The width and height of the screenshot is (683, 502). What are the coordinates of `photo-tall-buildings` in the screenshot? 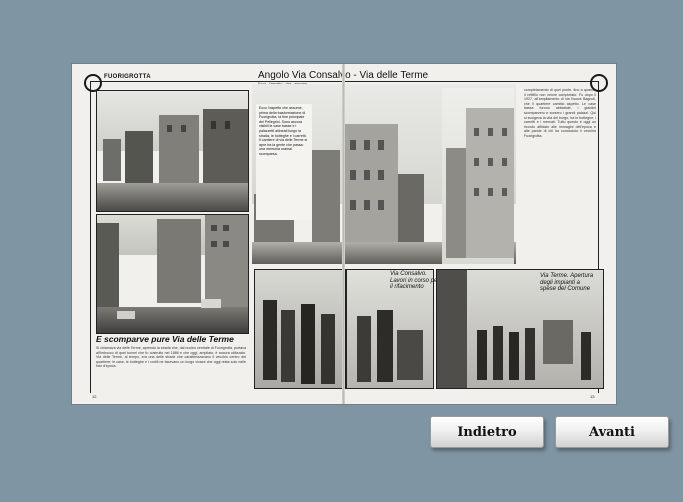 It's located at (478, 176).